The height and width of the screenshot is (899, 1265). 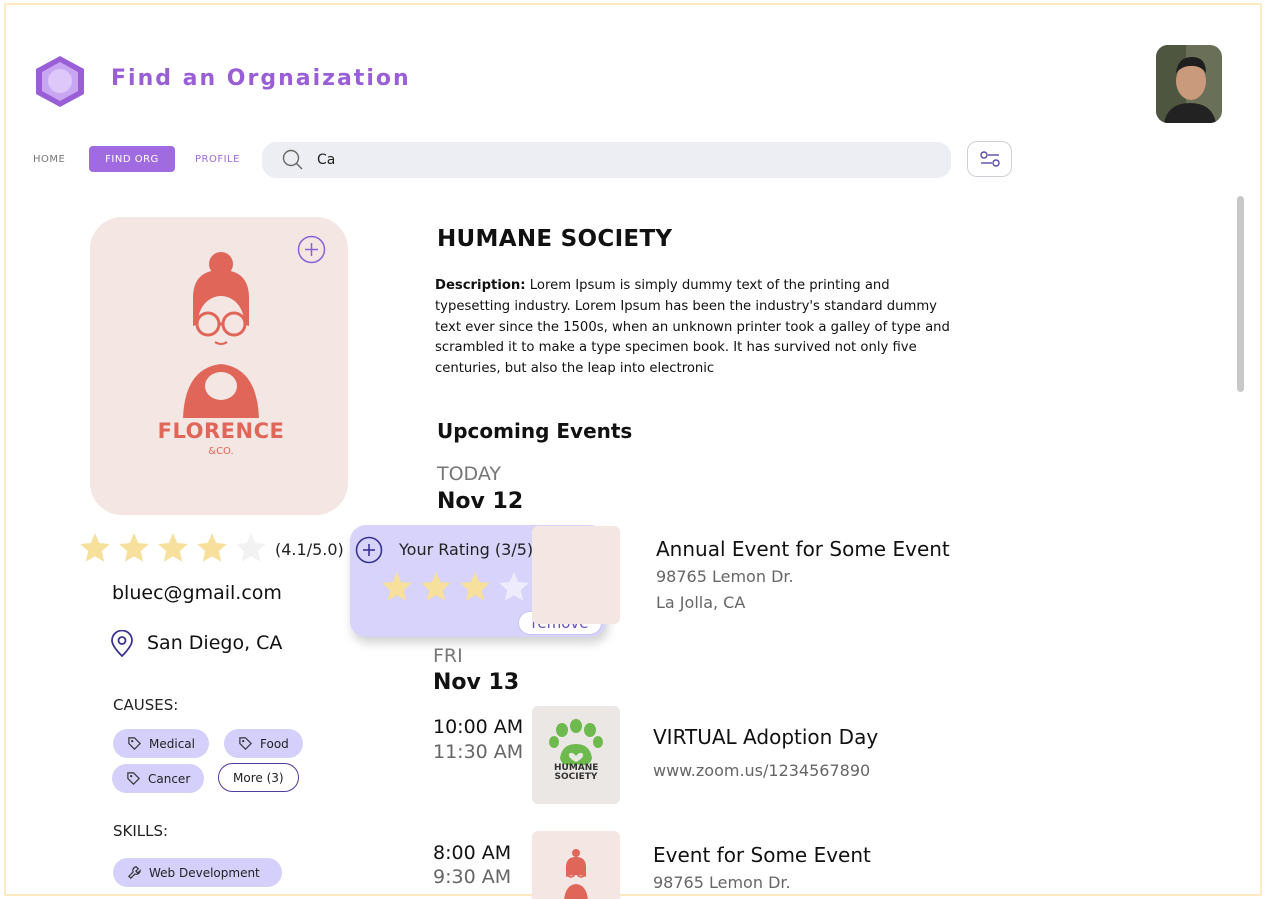 What do you see at coordinates (172, 743) in the screenshot?
I see `cause-tag-label: Medical` at bounding box center [172, 743].